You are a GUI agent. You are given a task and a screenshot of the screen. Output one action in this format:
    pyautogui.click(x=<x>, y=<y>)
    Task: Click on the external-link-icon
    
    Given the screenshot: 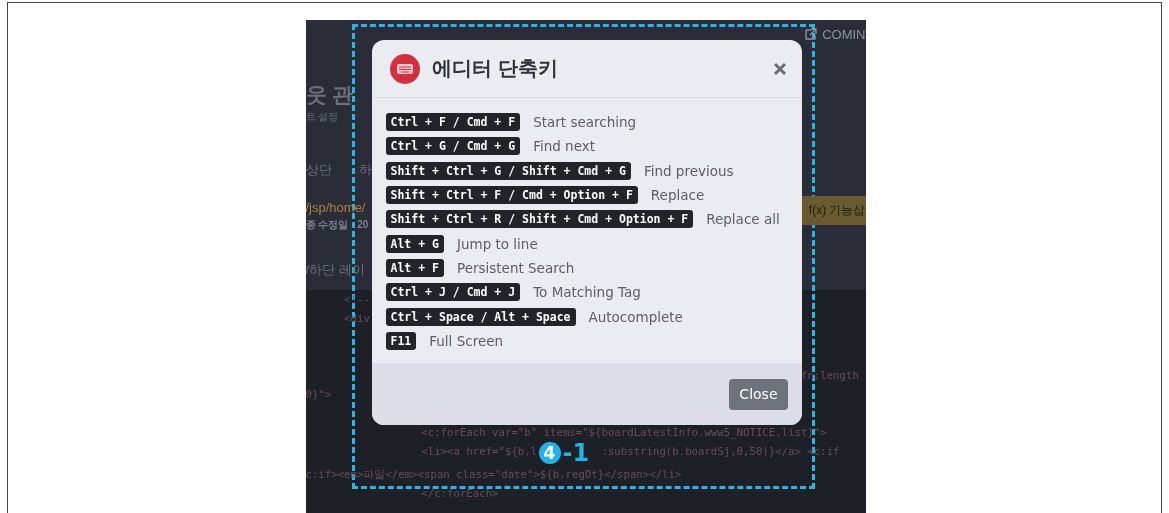 What is the action you would take?
    pyautogui.click(x=811, y=34)
    